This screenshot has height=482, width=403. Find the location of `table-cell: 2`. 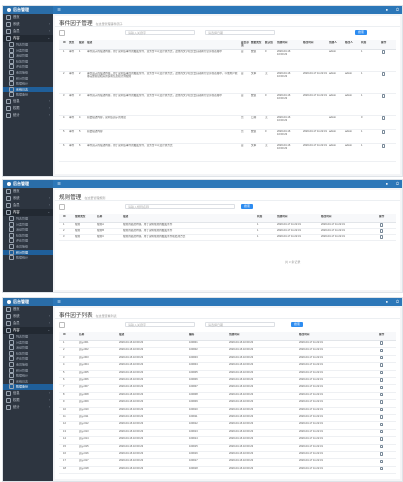

table-cell: 2 is located at coordinates (80, 73).